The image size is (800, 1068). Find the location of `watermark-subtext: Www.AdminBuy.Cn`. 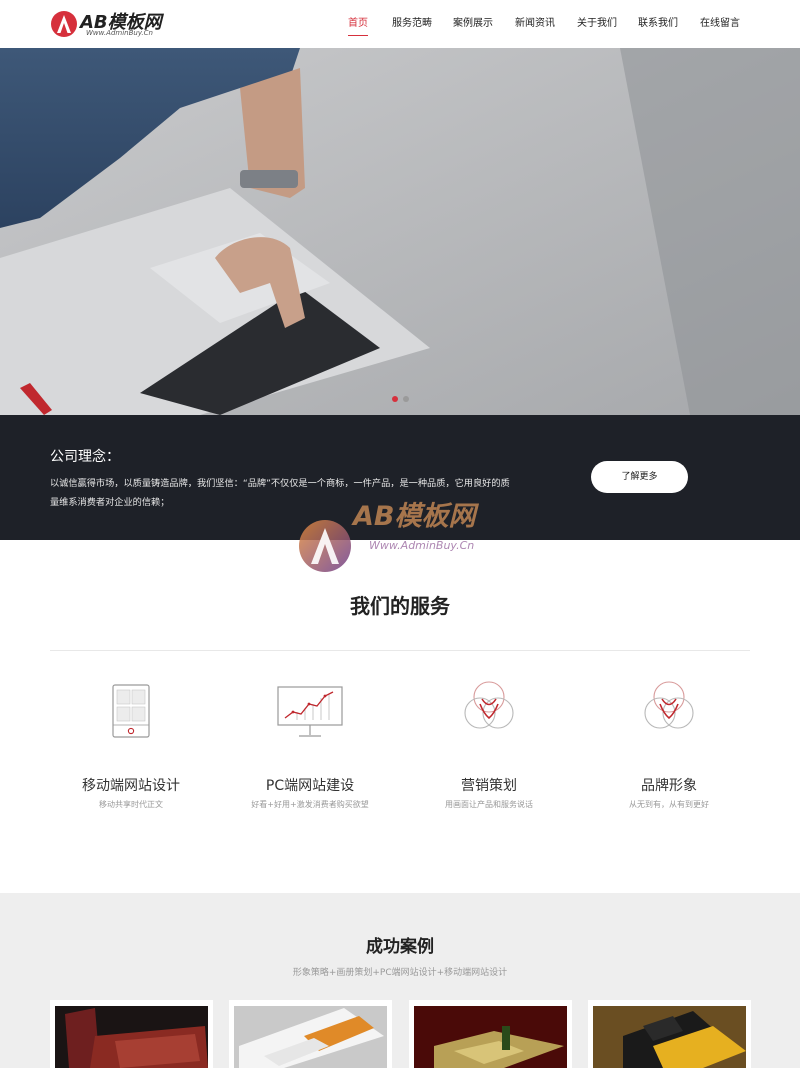

watermark-subtext: Www.AdminBuy.Cn is located at coordinates (422, 545).